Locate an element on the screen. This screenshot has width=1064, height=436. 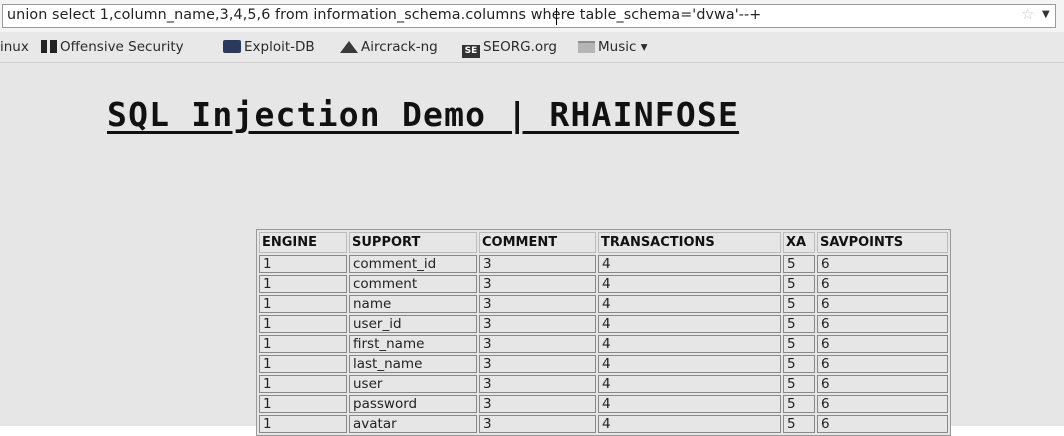
table-cell: comment_id is located at coordinates (413, 264).